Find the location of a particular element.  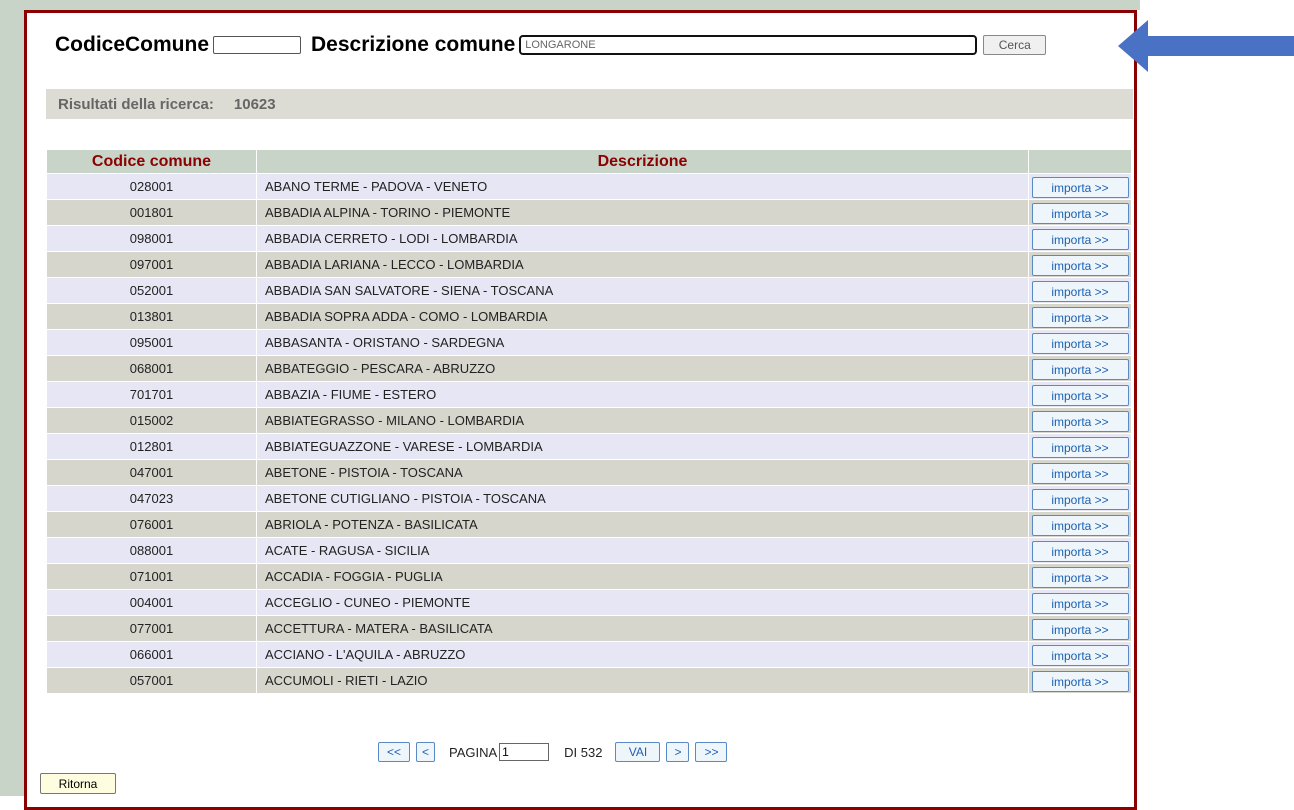

cell-code: 012801 is located at coordinates (151, 446).